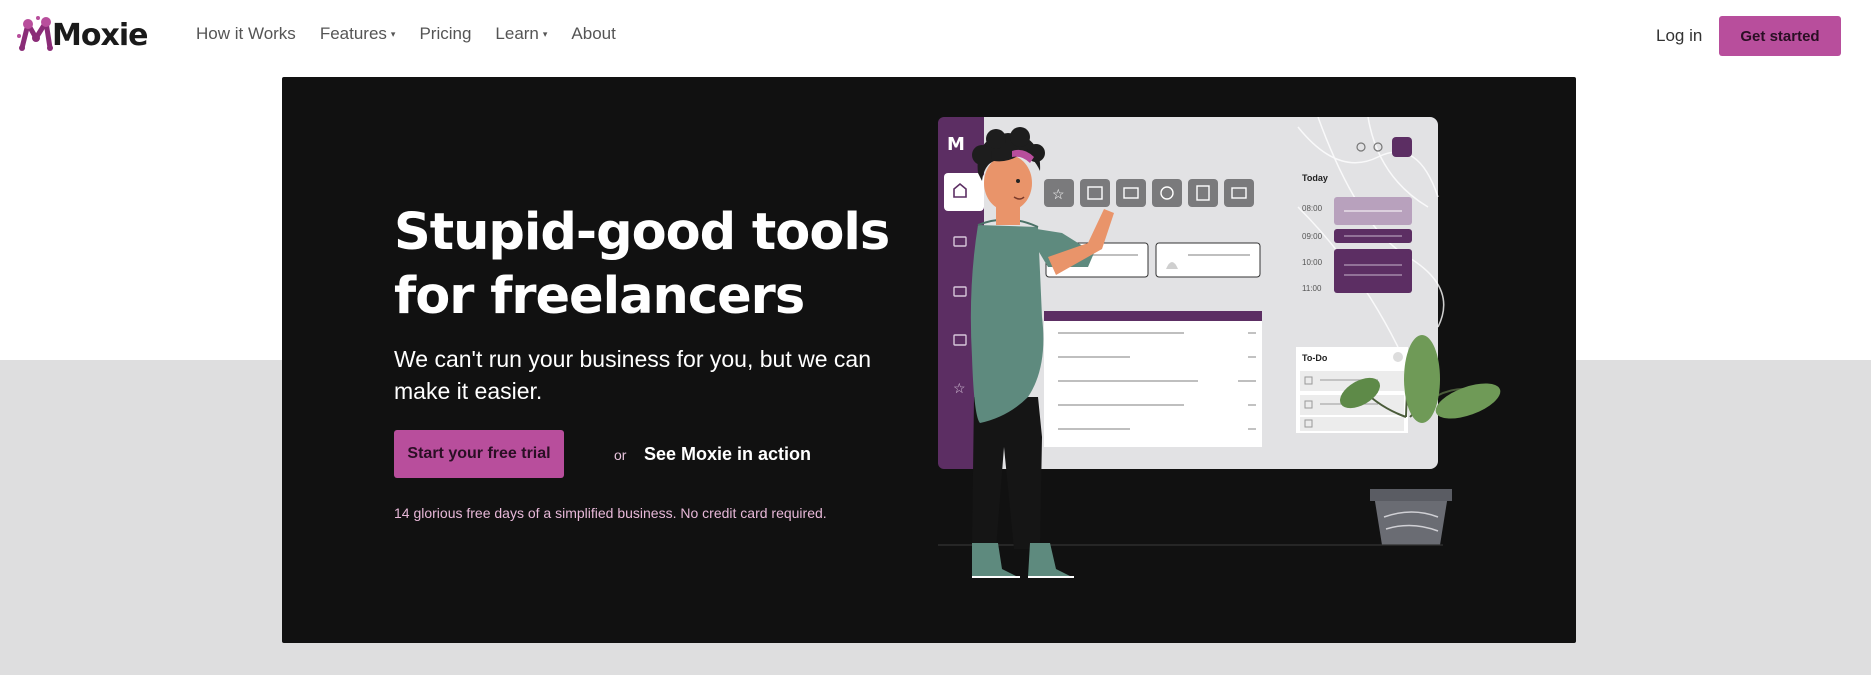 The height and width of the screenshot is (675, 1871). I want to click on nav-how-it-works: How it Works, so click(246, 34).